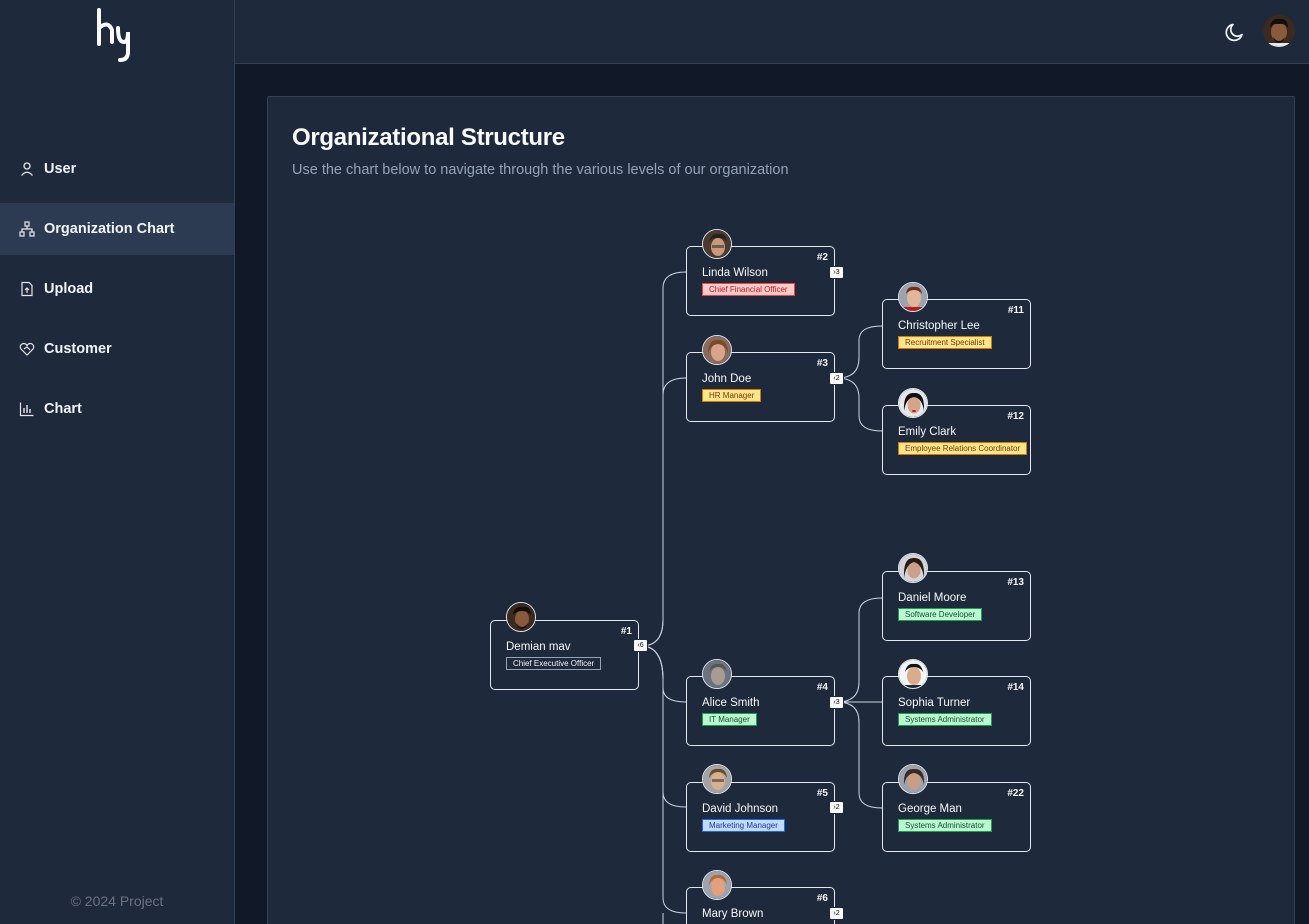 The height and width of the screenshot is (924, 1309). What do you see at coordinates (740, 809) in the screenshot?
I see `node-name: David Johnson` at bounding box center [740, 809].